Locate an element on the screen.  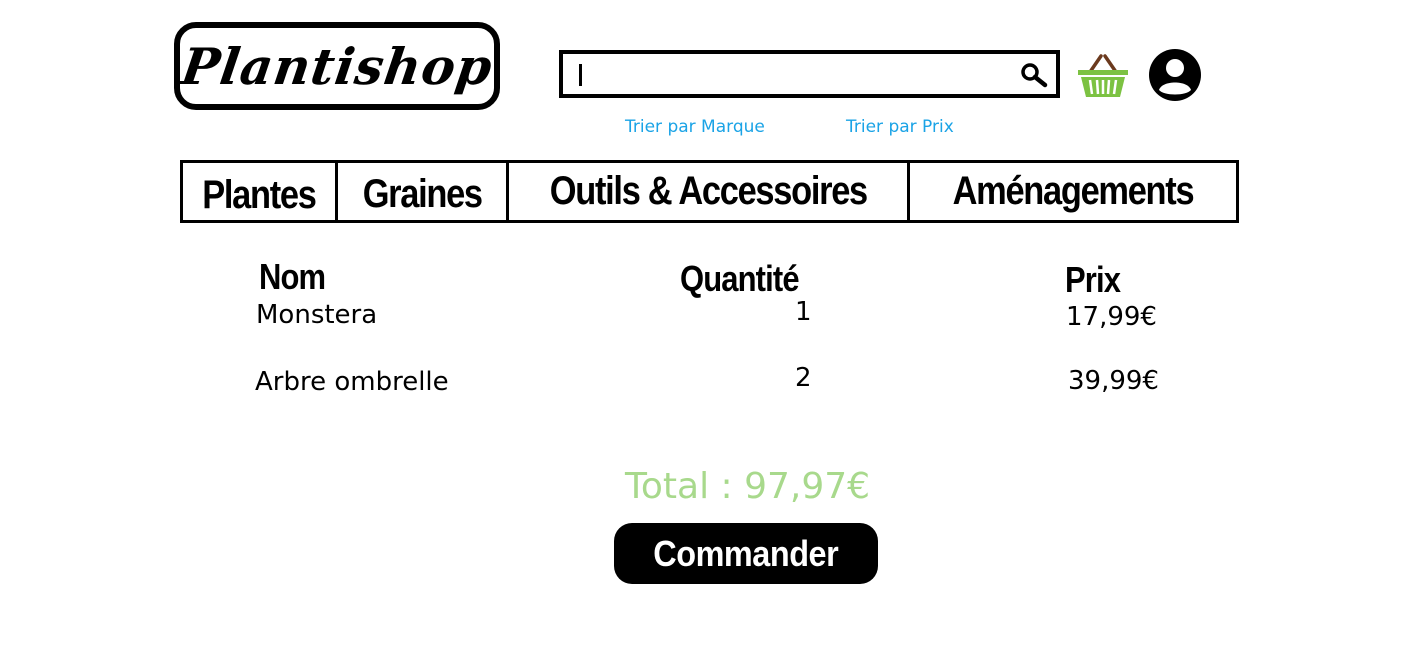
category-label: Graines is located at coordinates (422, 194).